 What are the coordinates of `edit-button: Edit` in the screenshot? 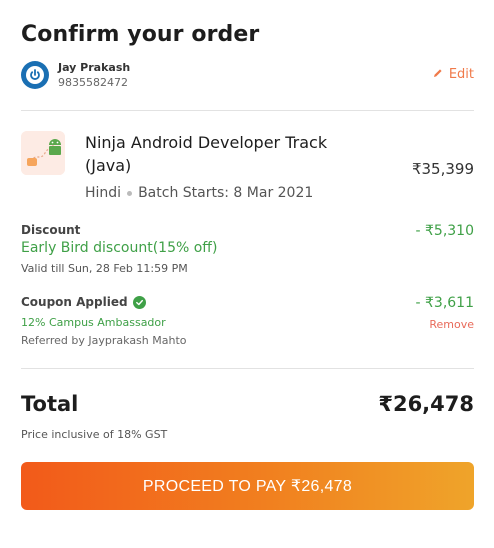 It's located at (453, 74).